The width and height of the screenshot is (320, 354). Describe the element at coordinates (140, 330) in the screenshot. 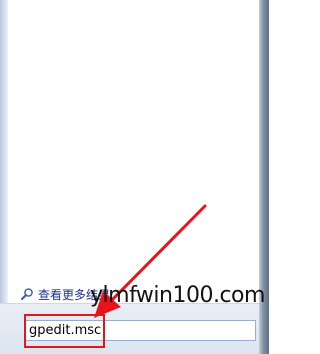

I see `start-search-input` at that location.